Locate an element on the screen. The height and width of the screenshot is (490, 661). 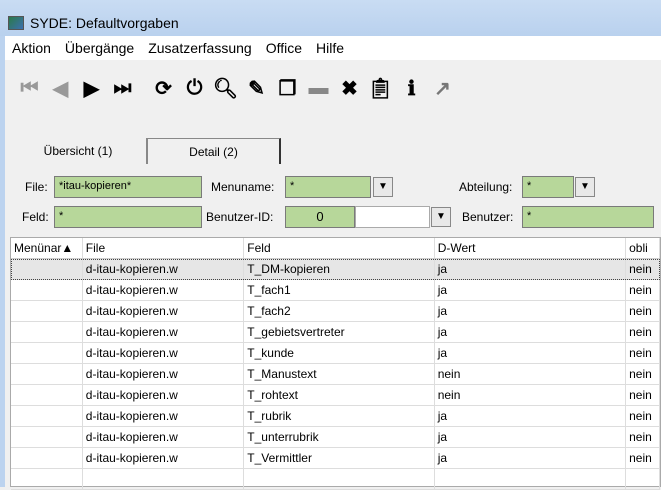
table-row: d-itau-kopieren.w T_Manustext nein nein is located at coordinates (335, 374).